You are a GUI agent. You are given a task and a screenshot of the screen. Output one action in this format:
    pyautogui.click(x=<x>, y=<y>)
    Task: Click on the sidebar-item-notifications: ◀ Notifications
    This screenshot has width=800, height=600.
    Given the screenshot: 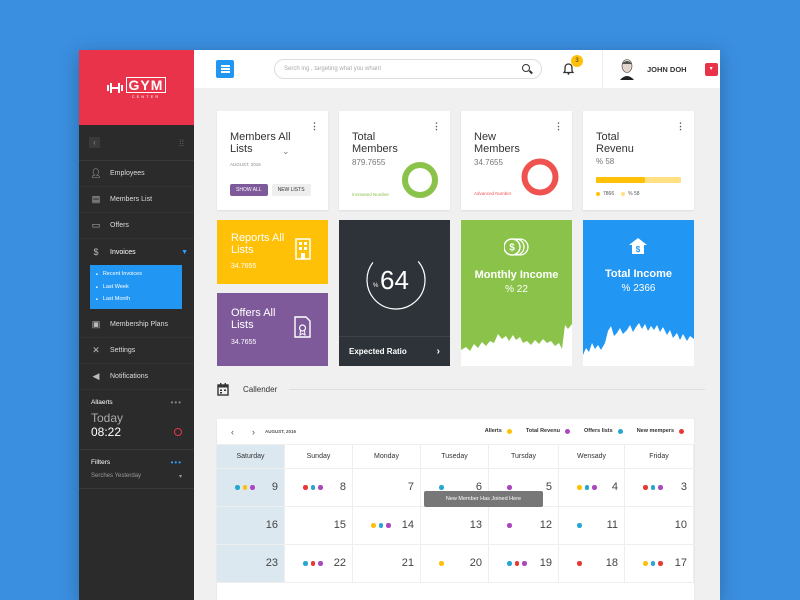 What is the action you would take?
    pyautogui.click(x=136, y=377)
    